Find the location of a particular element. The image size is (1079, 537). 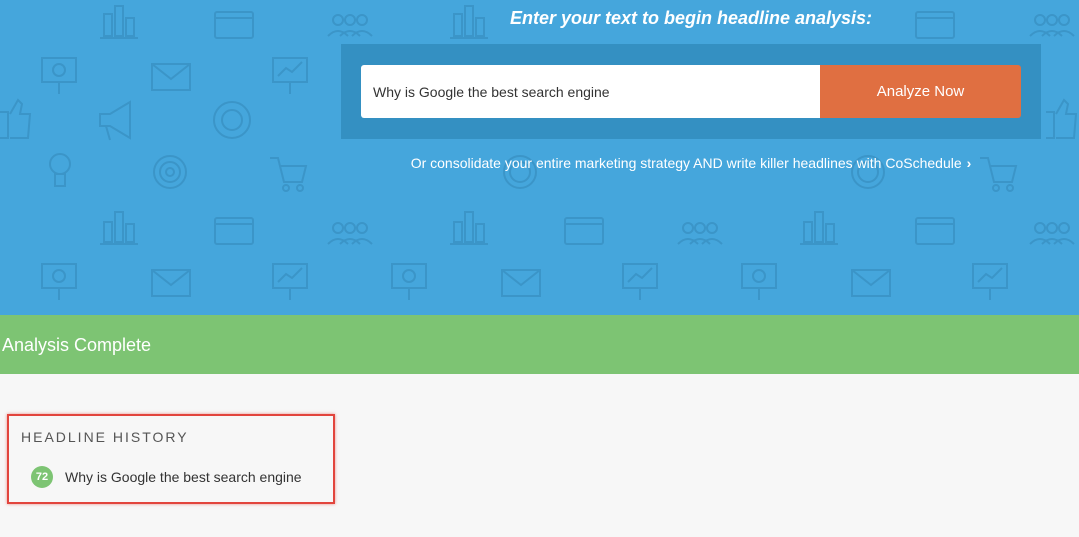

history-item-text: Why is Google the best search engine is located at coordinates (183, 477).